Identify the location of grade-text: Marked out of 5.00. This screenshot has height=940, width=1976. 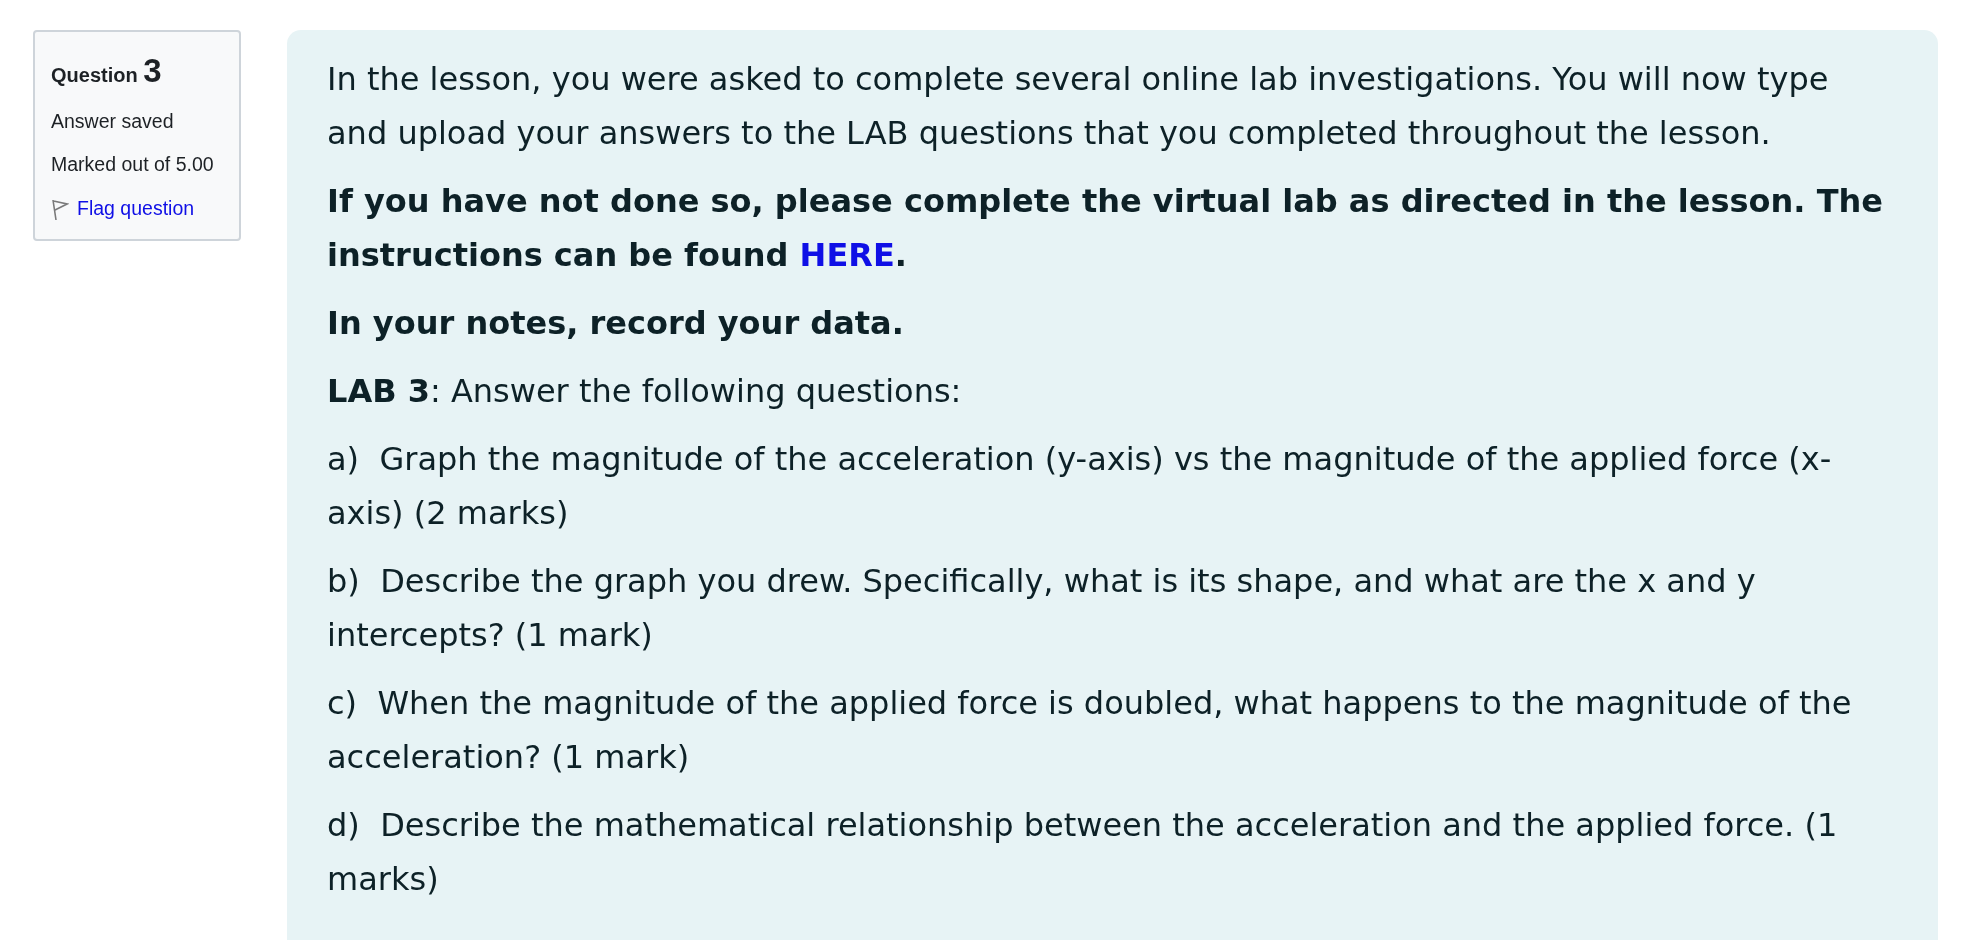
(133, 164).